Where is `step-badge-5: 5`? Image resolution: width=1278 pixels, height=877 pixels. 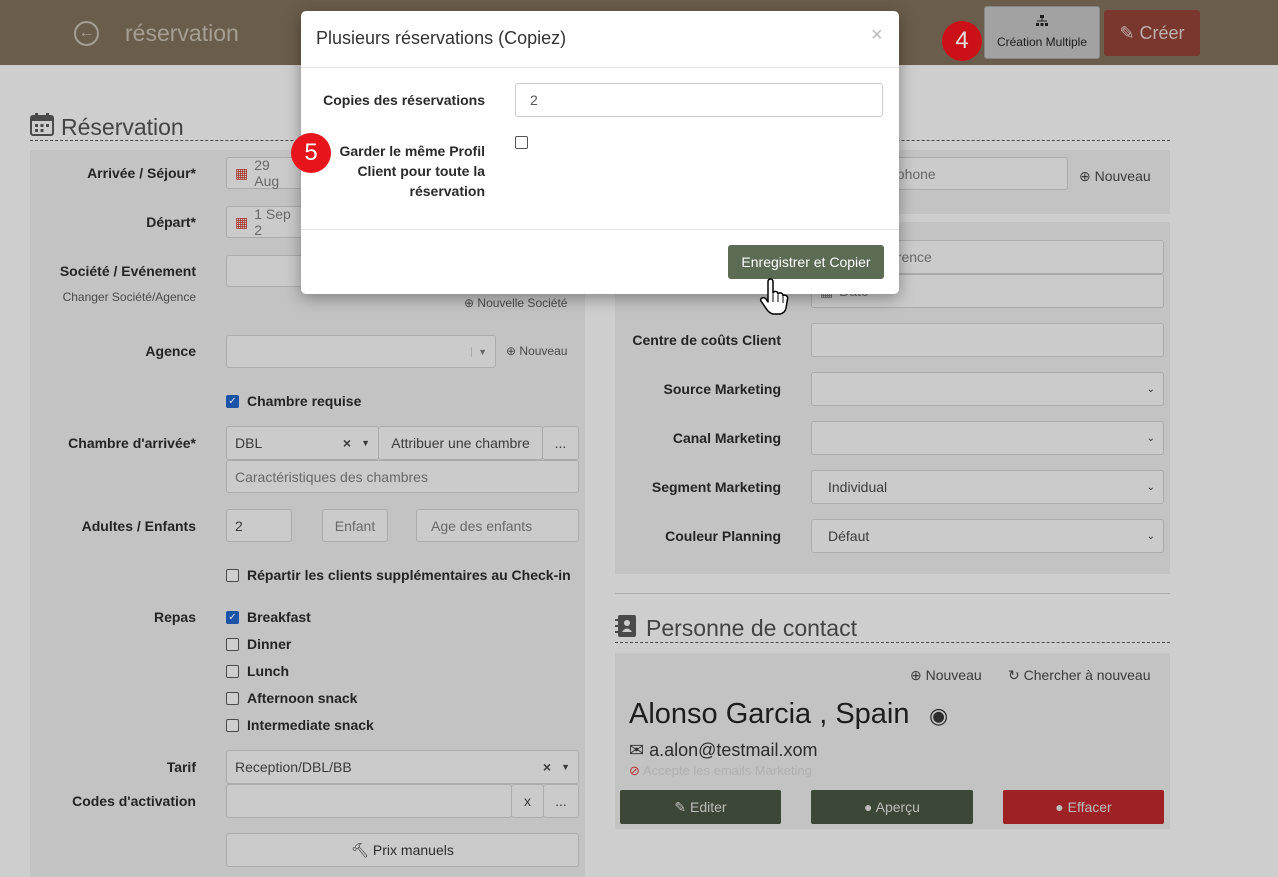 step-badge-5: 5 is located at coordinates (311, 153).